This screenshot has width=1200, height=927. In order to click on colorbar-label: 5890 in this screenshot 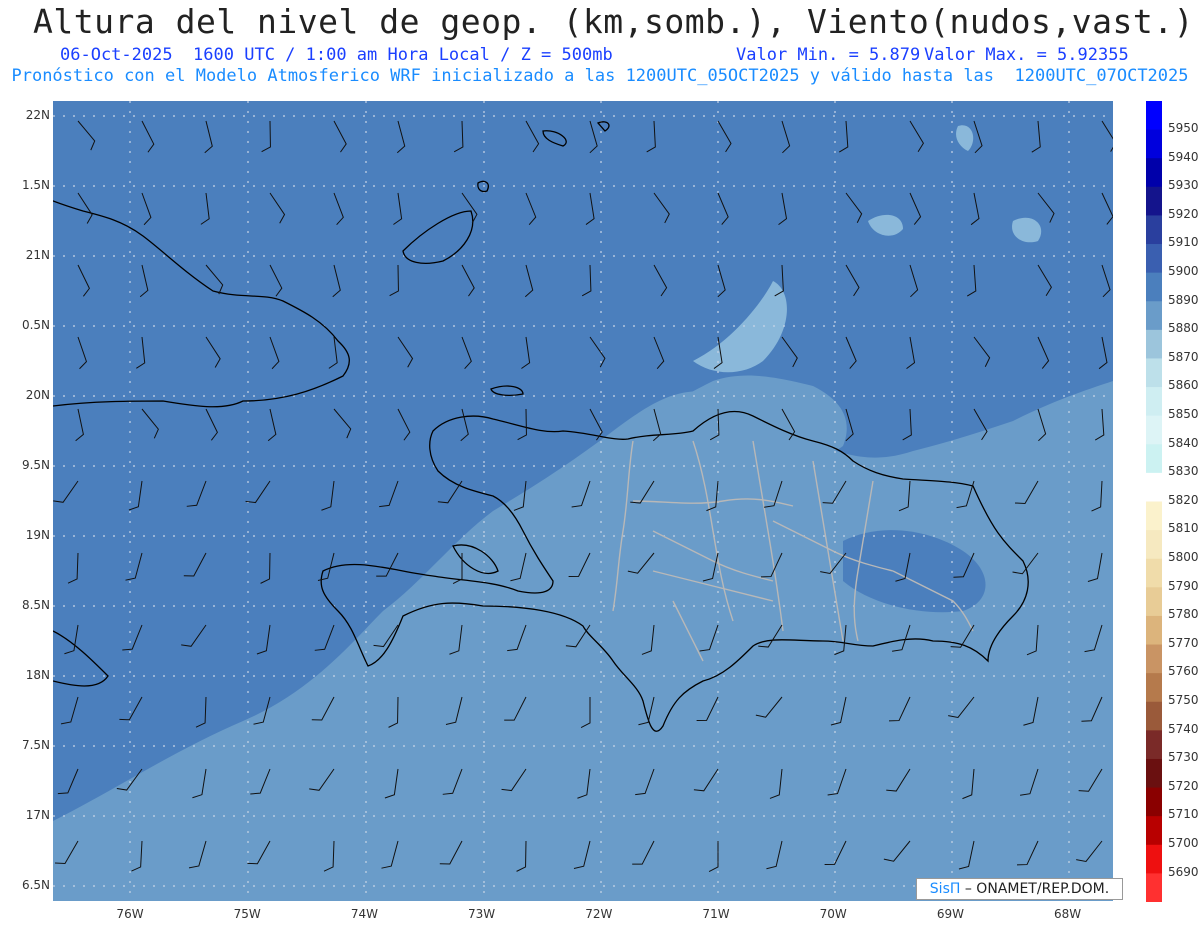, I will do `click(1183, 299)`.